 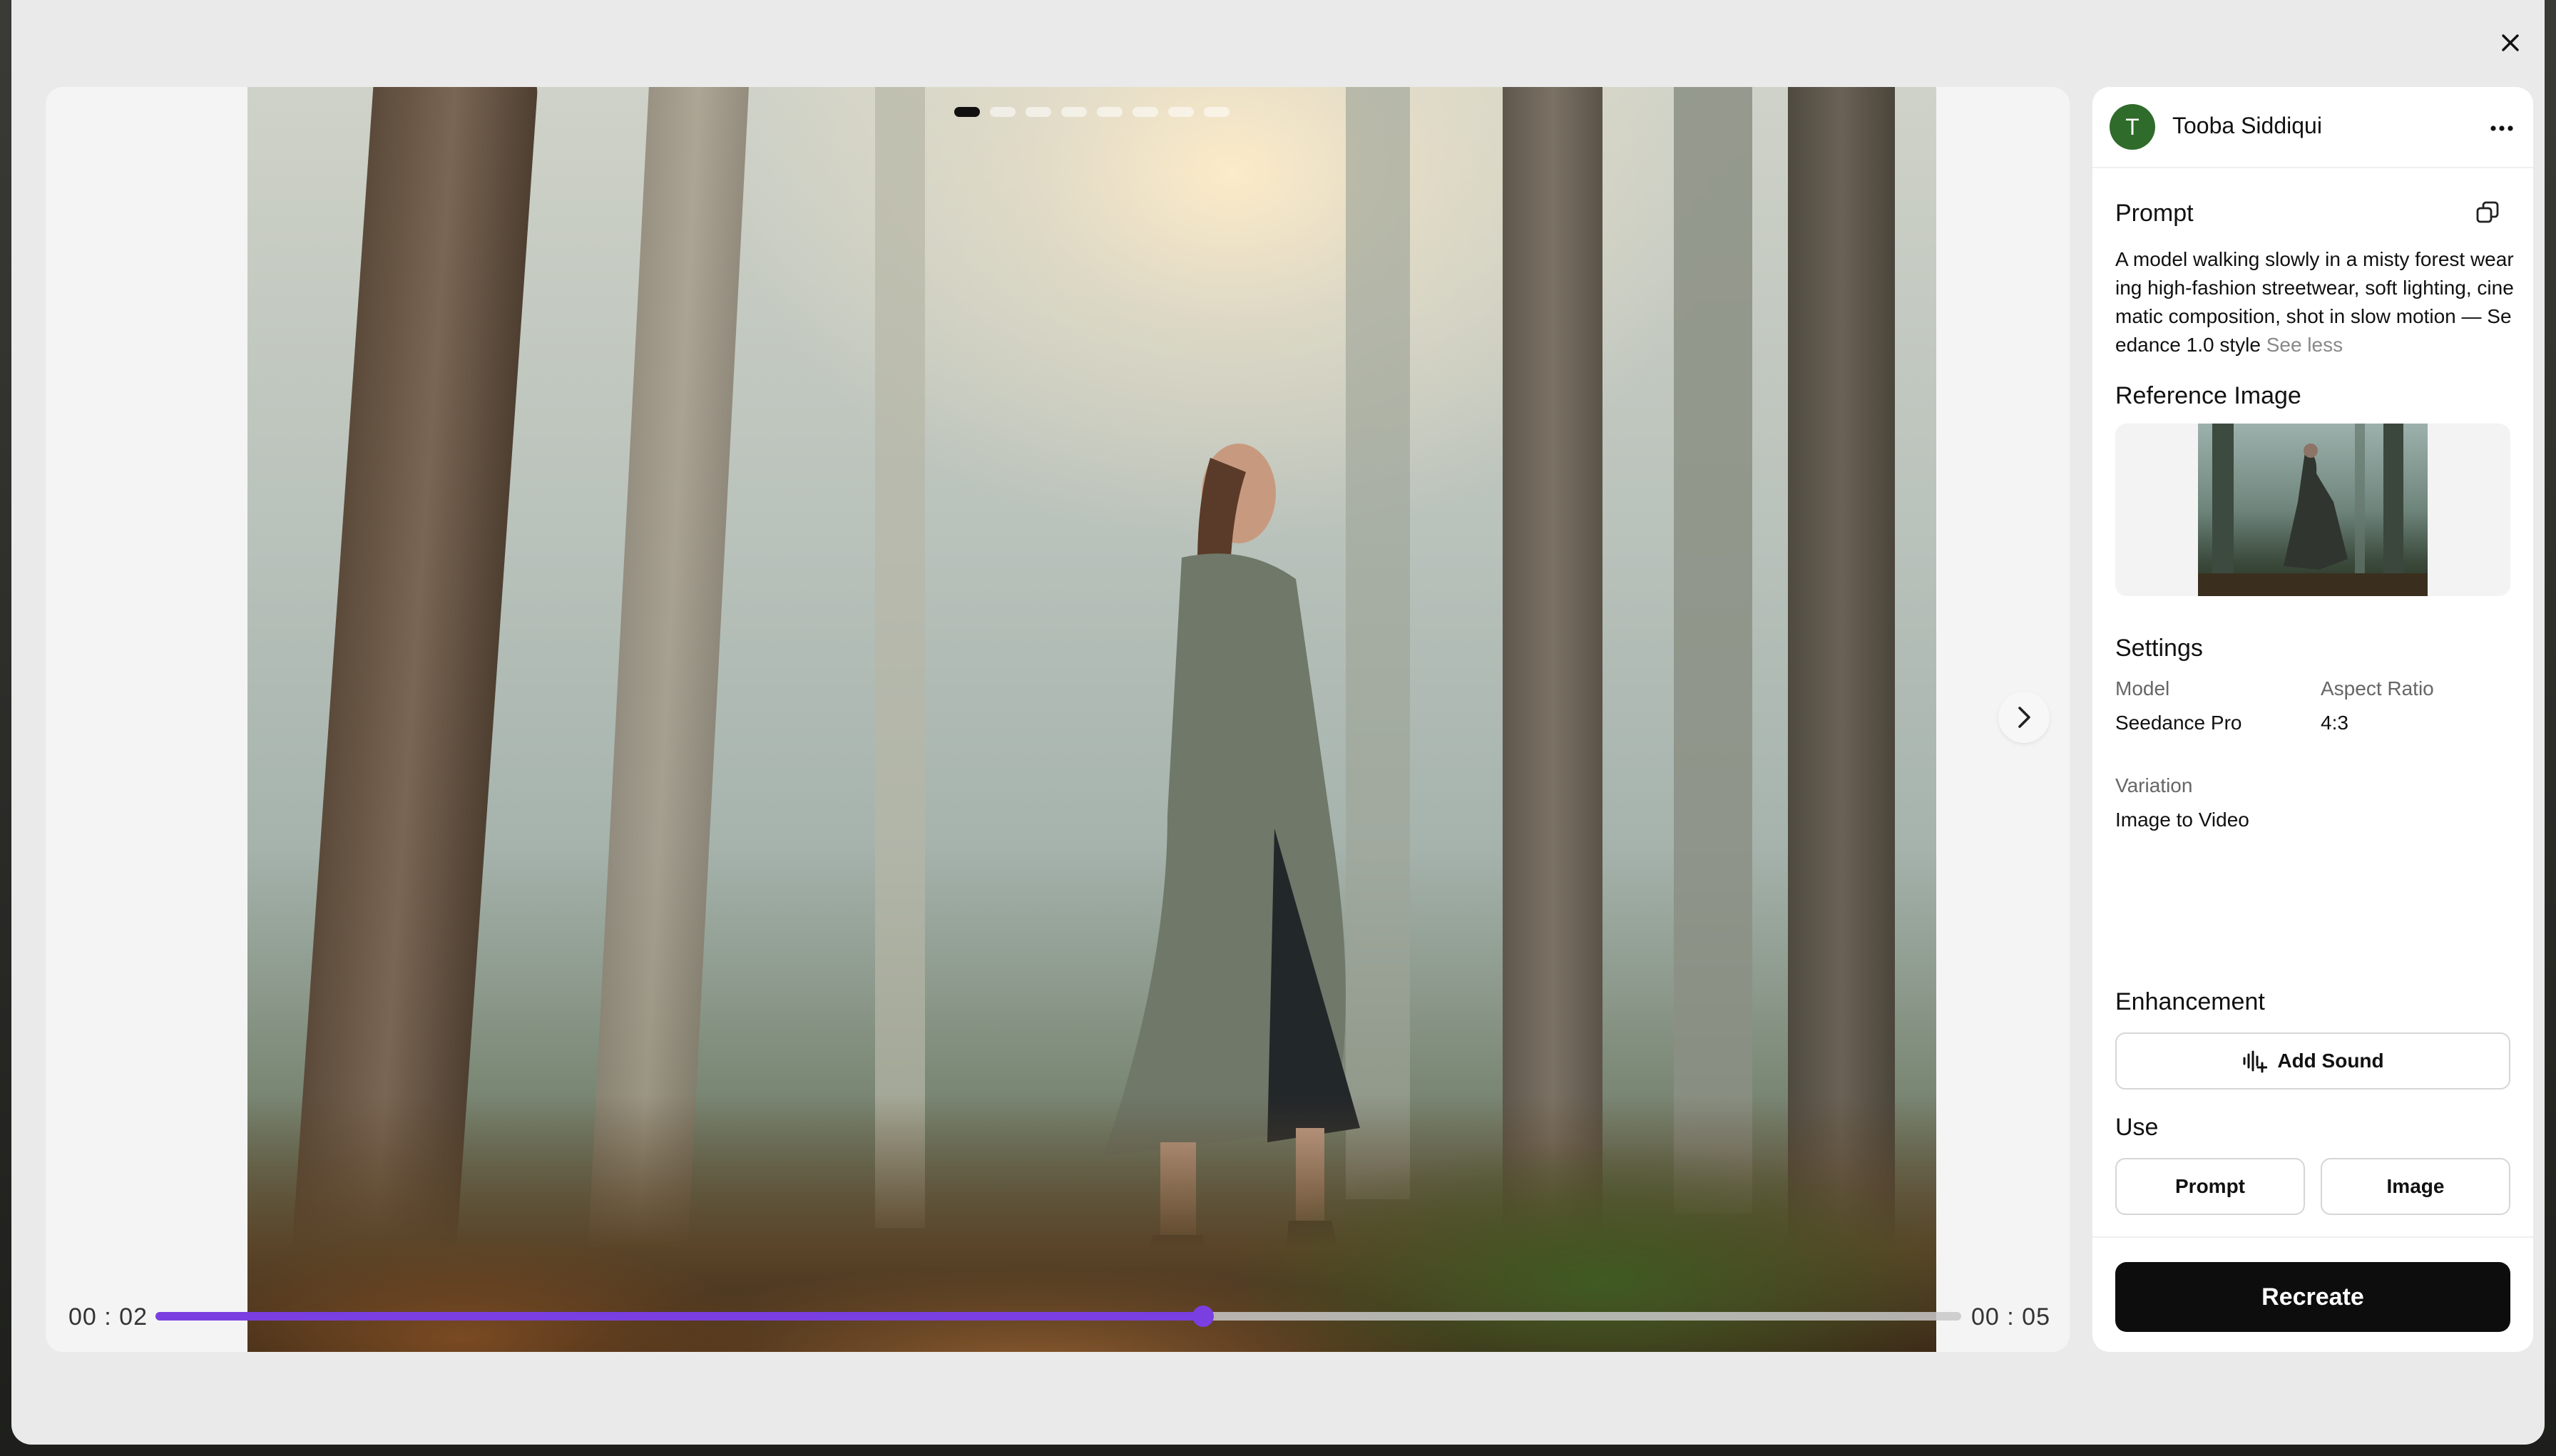 What do you see at coordinates (2142, 688) in the screenshot?
I see `model-label: Model` at bounding box center [2142, 688].